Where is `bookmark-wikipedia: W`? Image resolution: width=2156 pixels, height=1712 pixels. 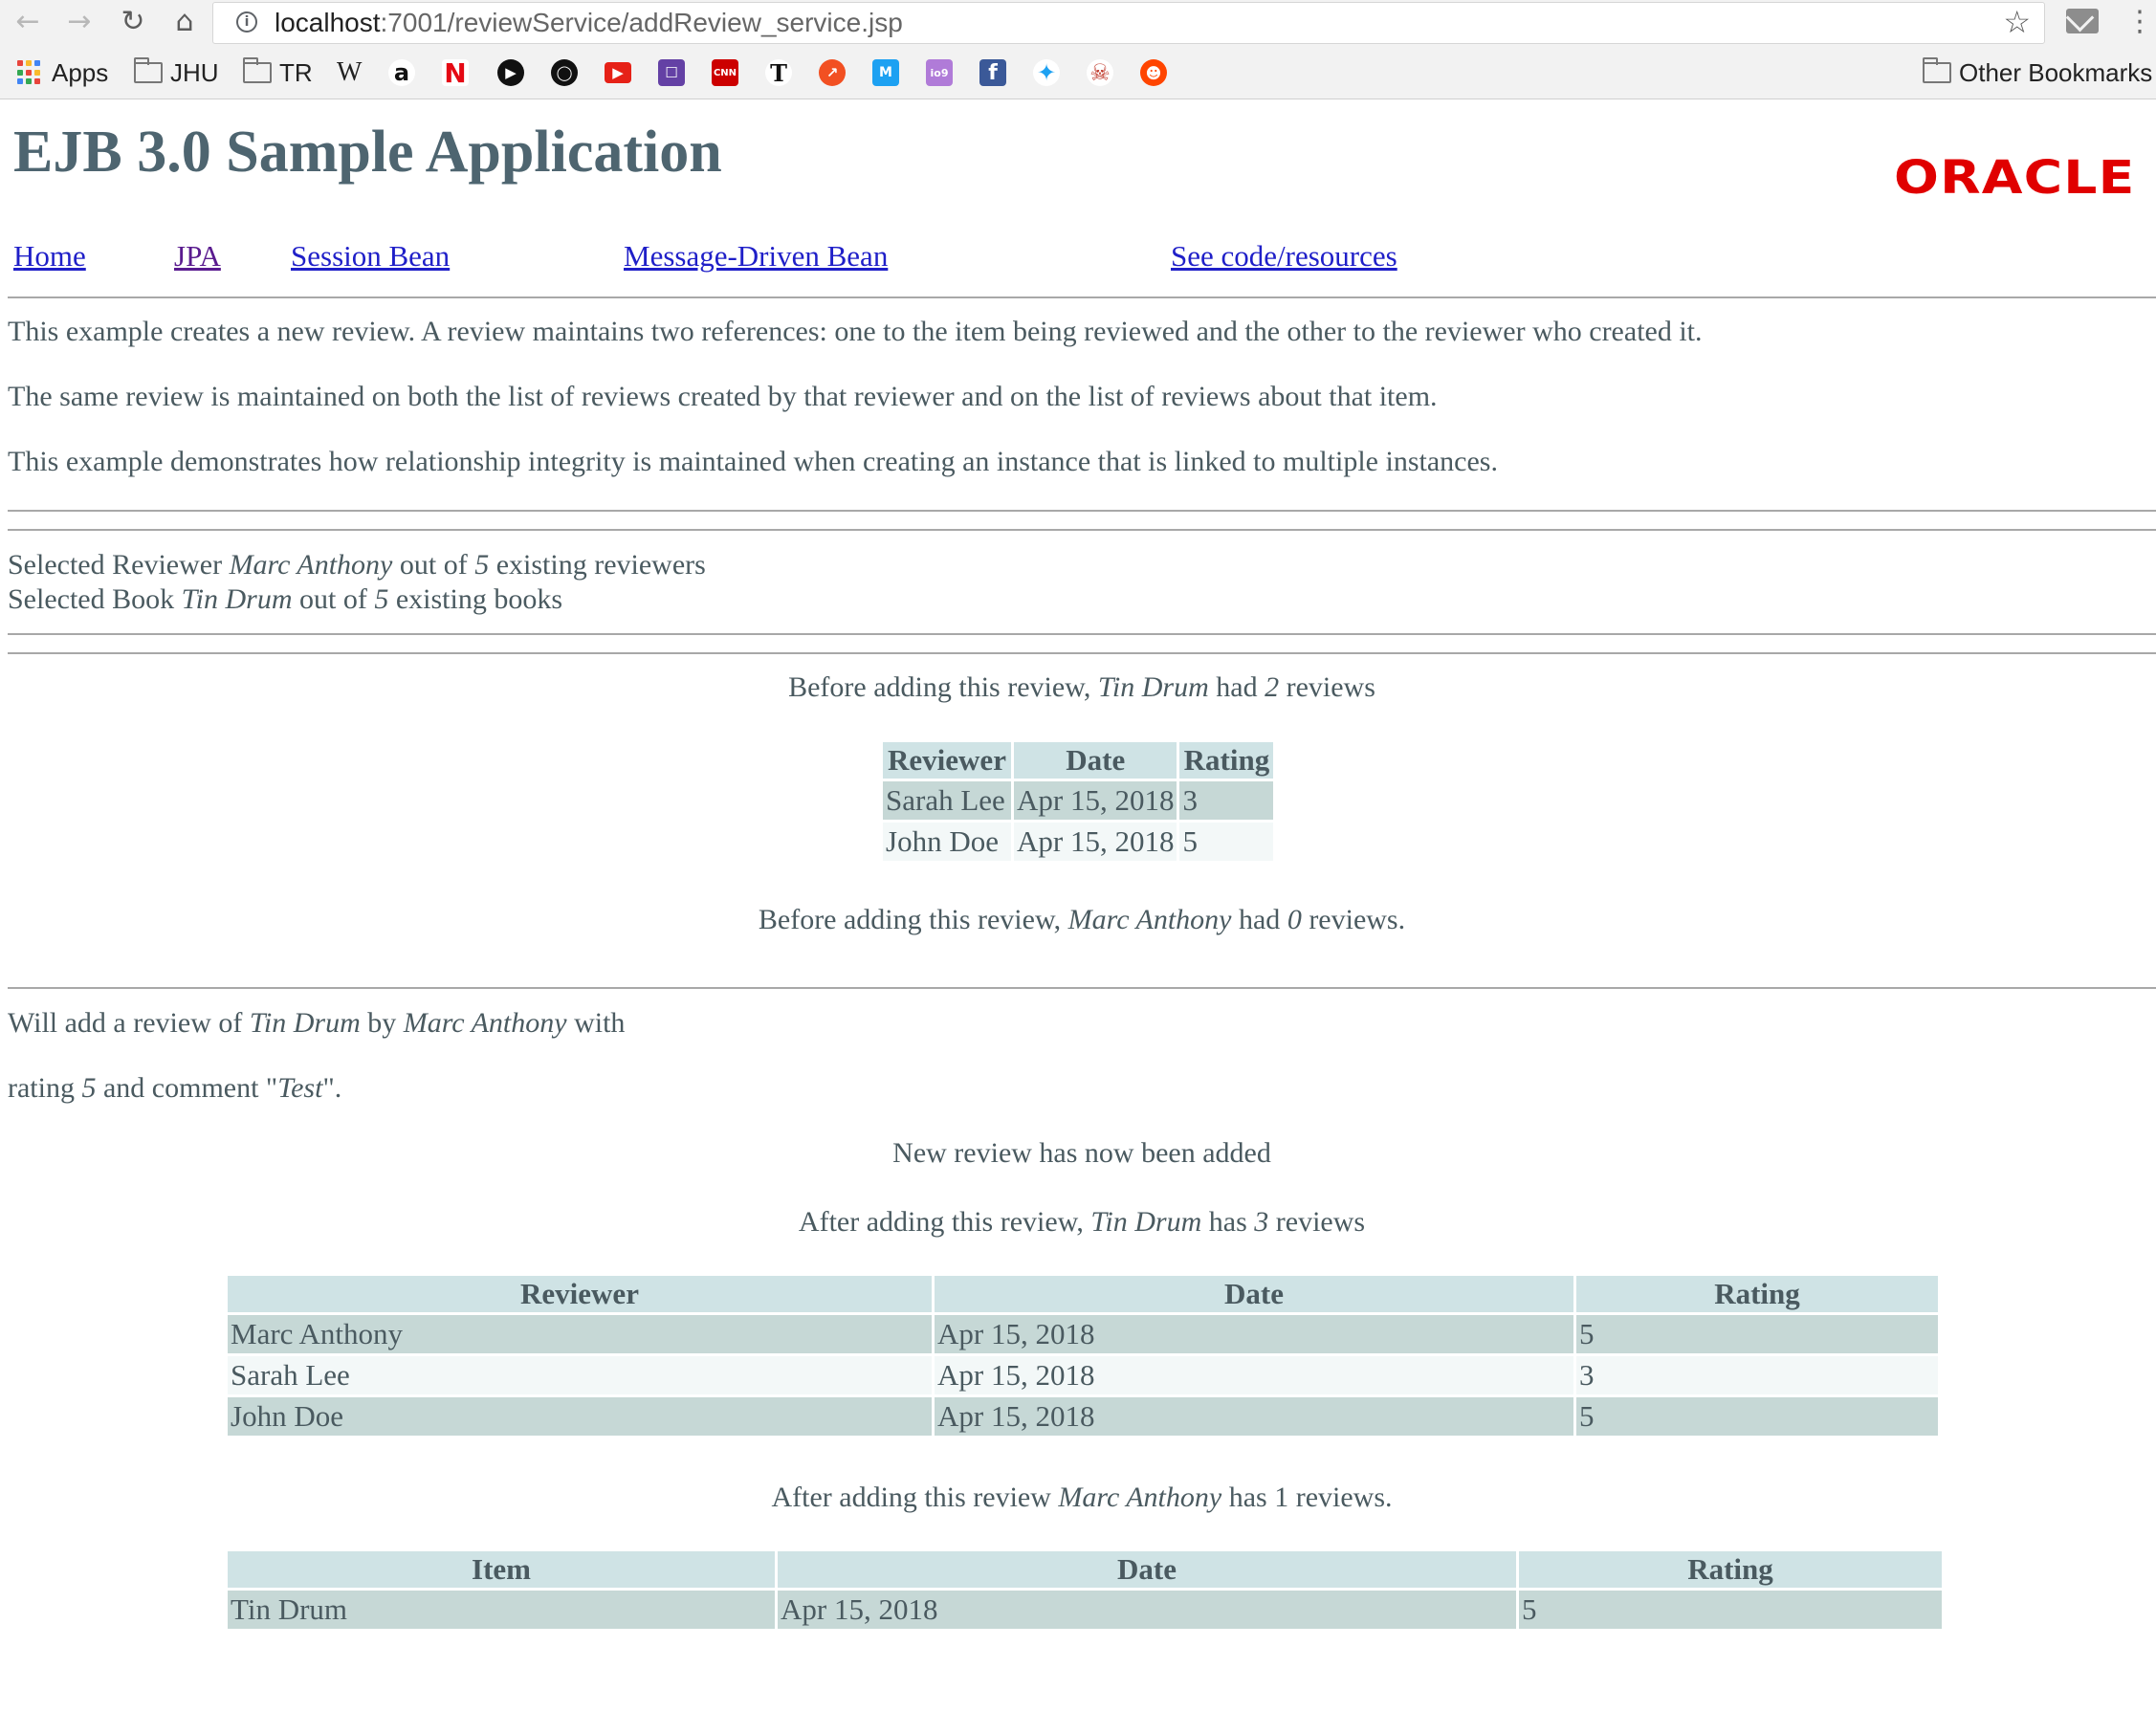
bookmark-wikipedia: W is located at coordinates (349, 72).